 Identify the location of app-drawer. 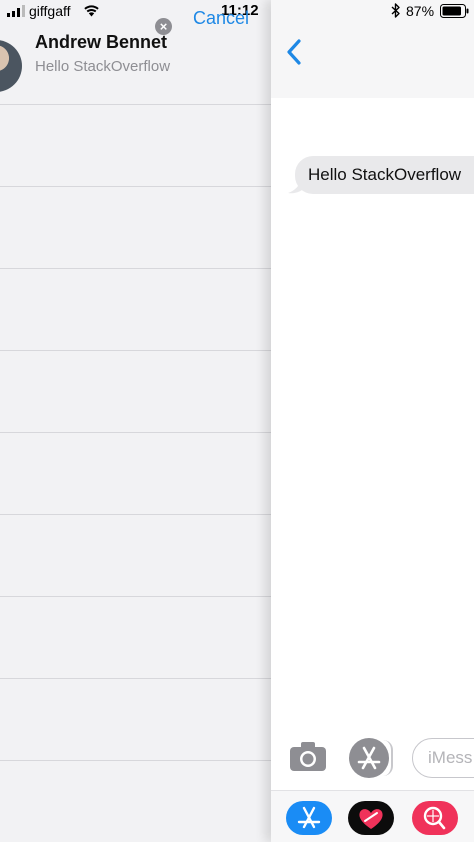
(372, 816).